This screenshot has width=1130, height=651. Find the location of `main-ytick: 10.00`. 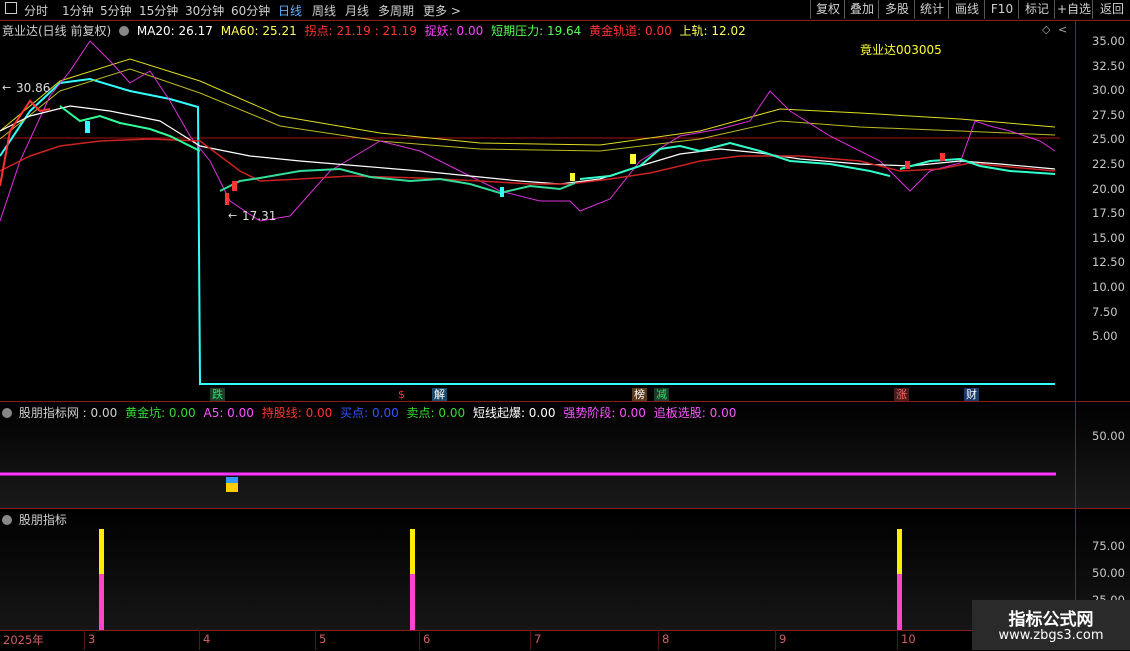

main-ytick: 10.00 is located at coordinates (1108, 287).